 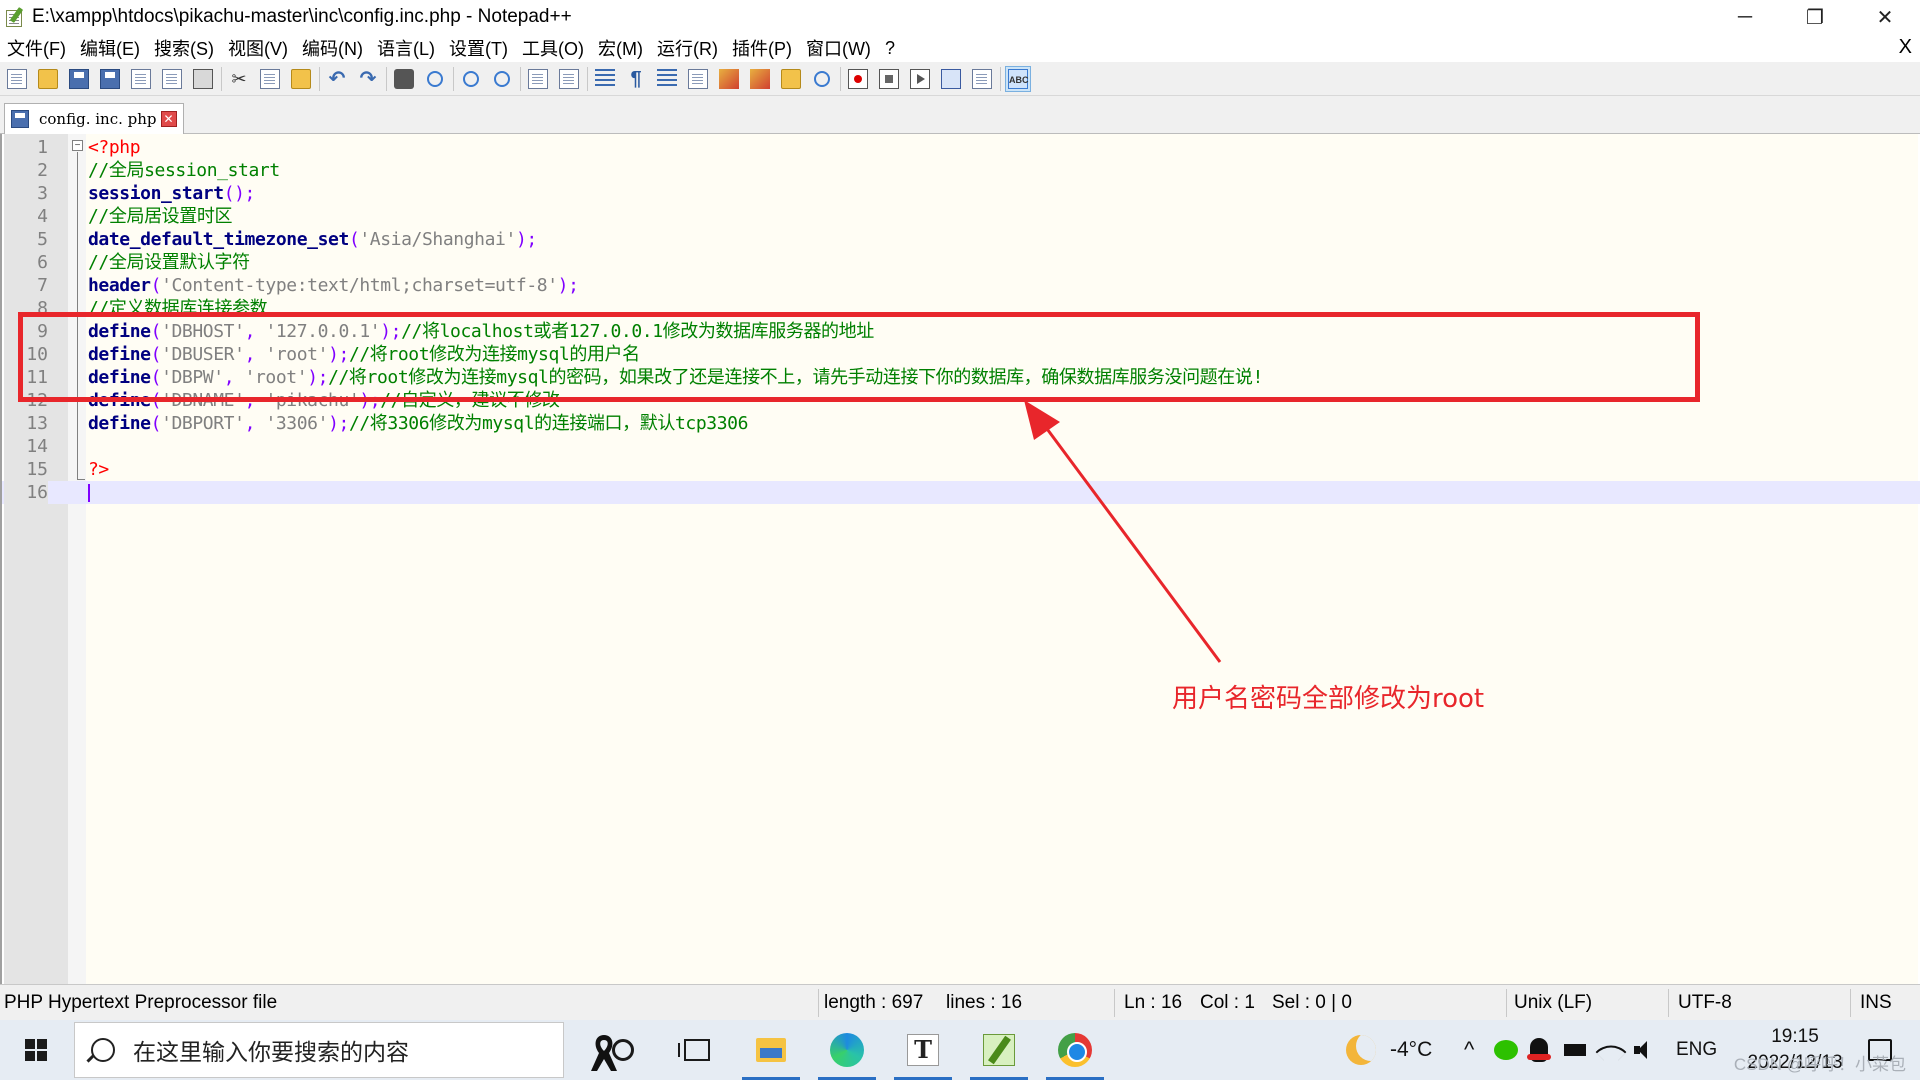 What do you see at coordinates (771, 1050) in the screenshot?
I see `file-explorer-button` at bounding box center [771, 1050].